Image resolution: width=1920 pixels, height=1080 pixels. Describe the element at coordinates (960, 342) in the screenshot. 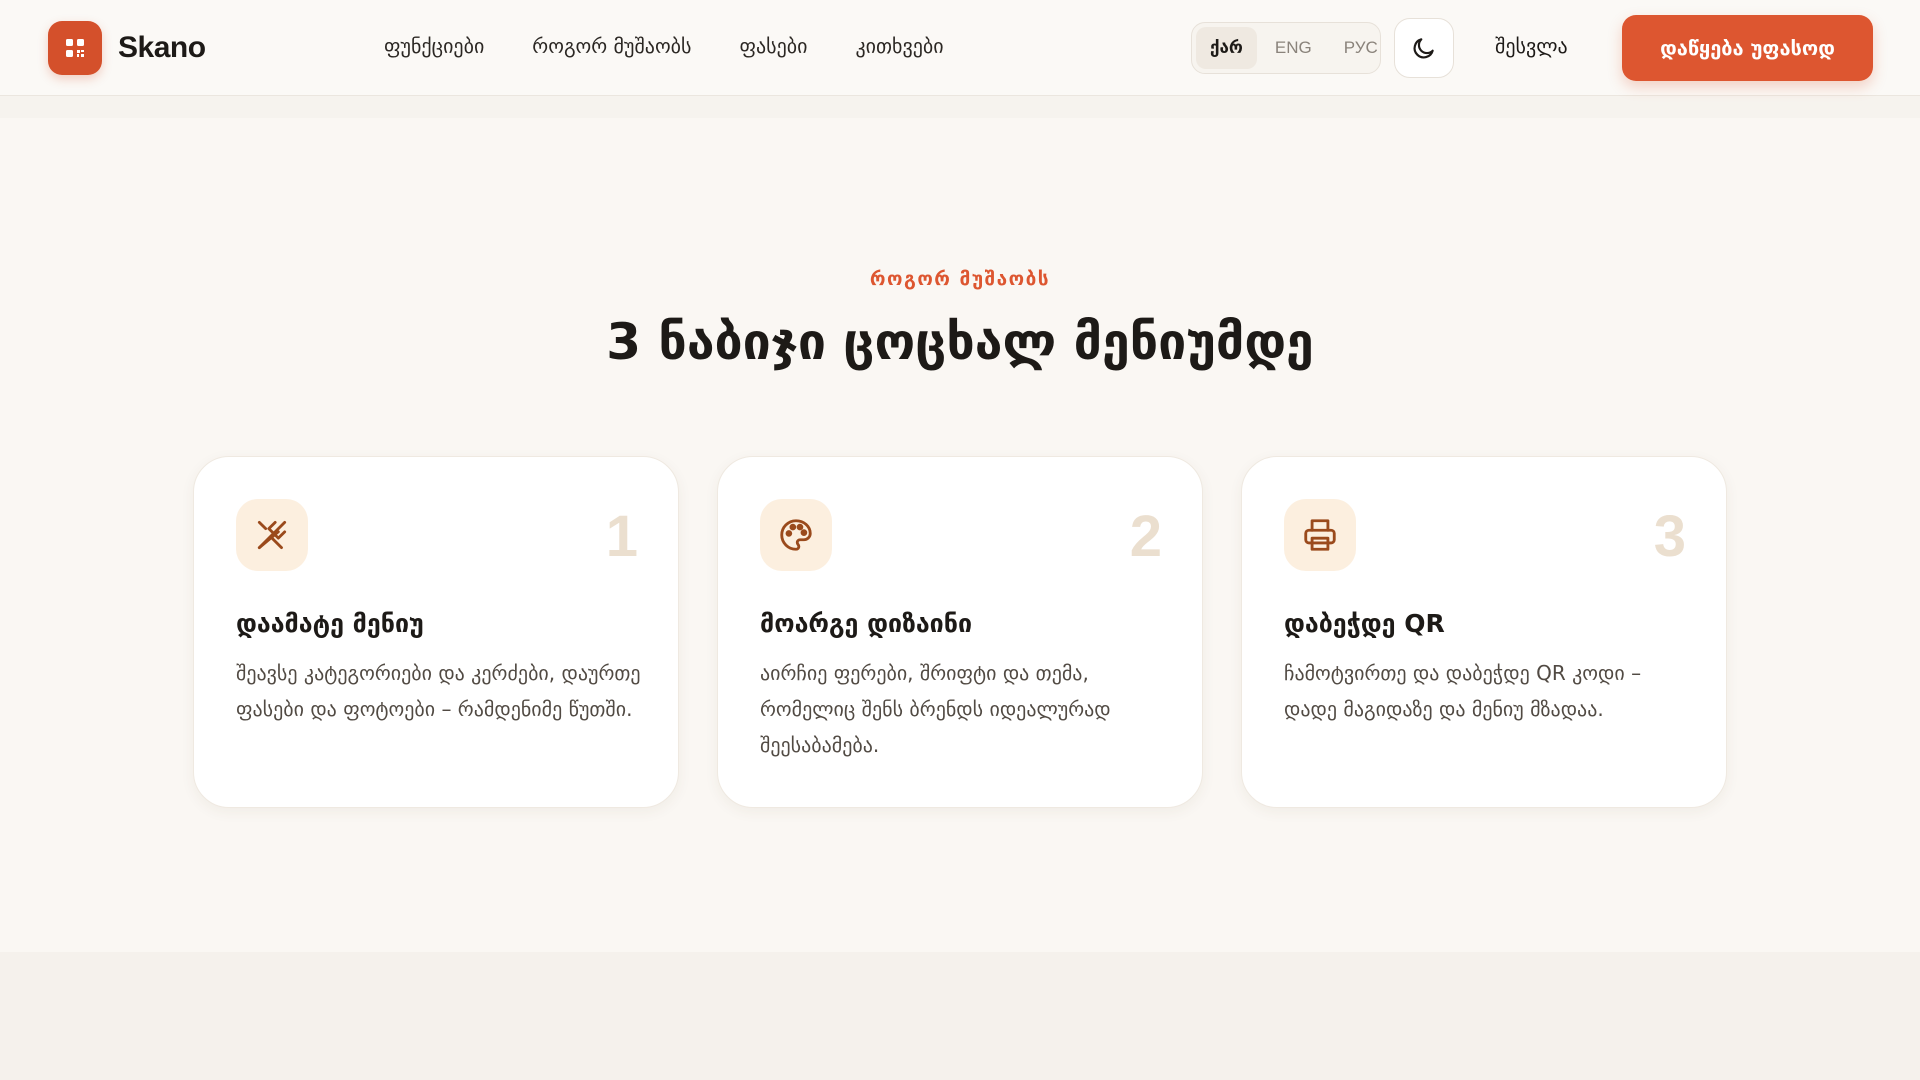

I see `section-title: 3 ნაბიჯი ცოცხალ მენიუმდე` at that location.